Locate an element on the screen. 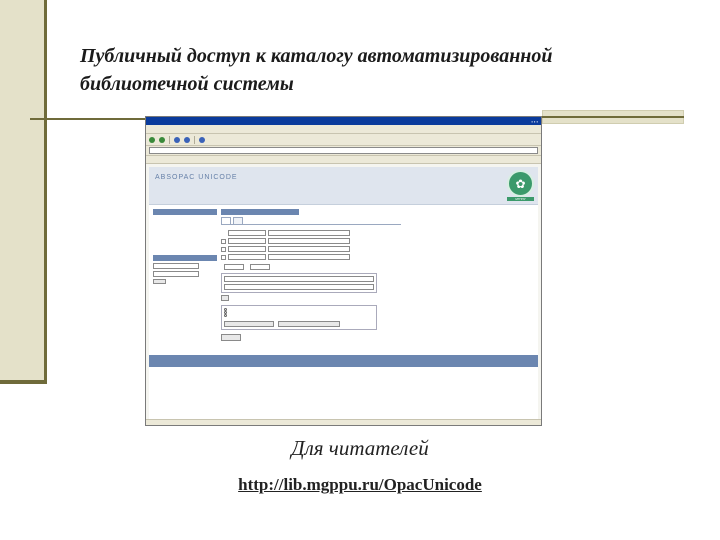  home-icon is located at coordinates (187, 139).